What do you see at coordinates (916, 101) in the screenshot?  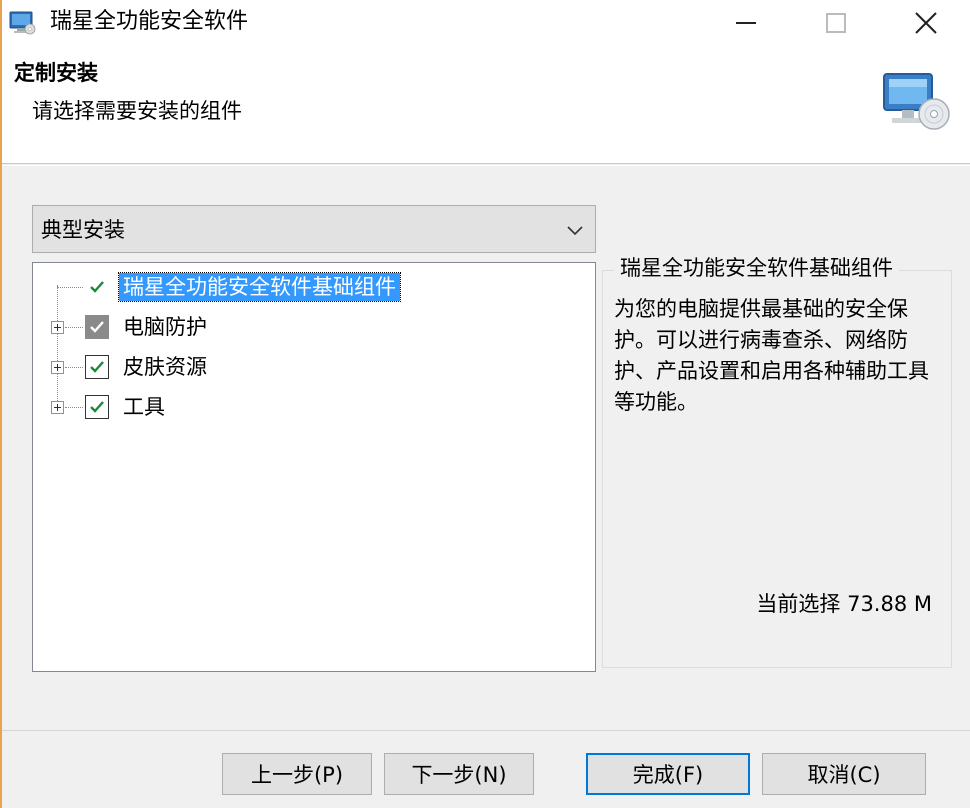 I see `computer-disc-icon` at bounding box center [916, 101].